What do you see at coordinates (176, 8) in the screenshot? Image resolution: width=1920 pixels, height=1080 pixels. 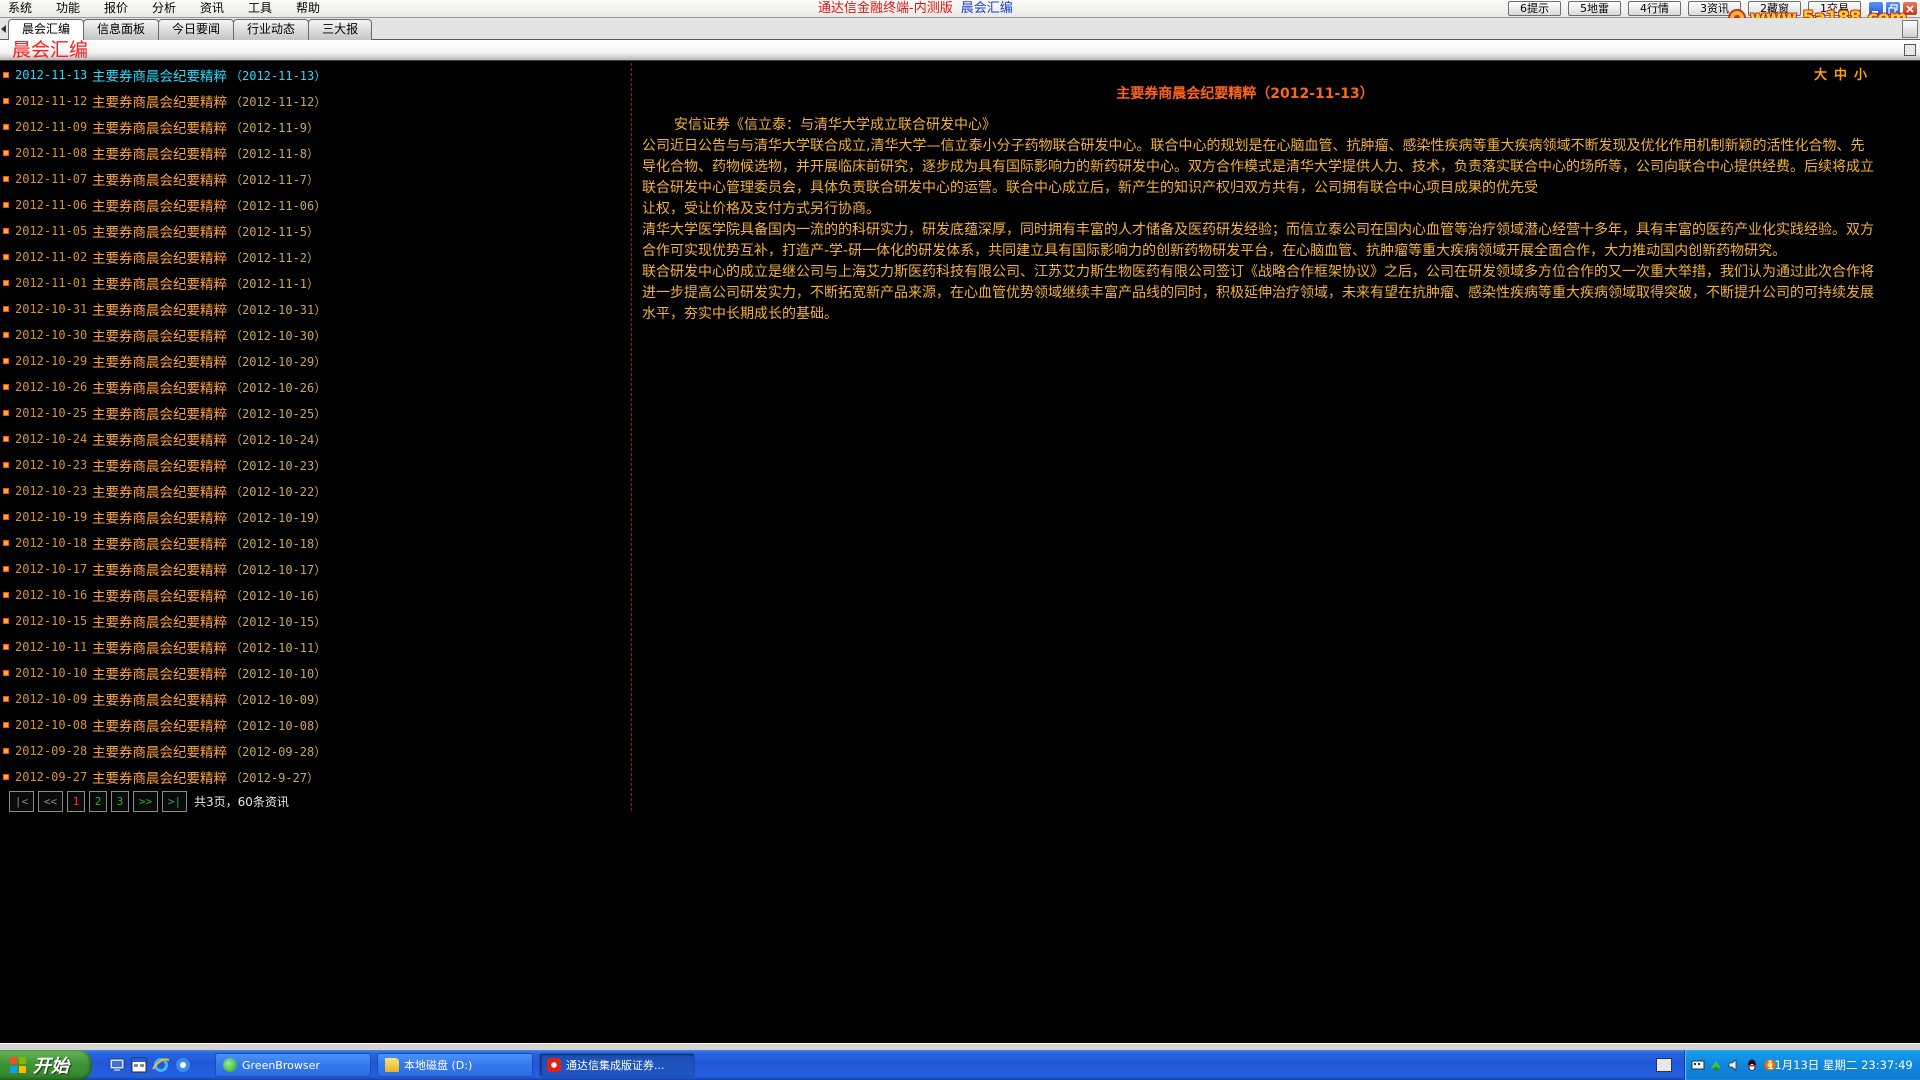 I see `menu-item: 分析` at bounding box center [176, 8].